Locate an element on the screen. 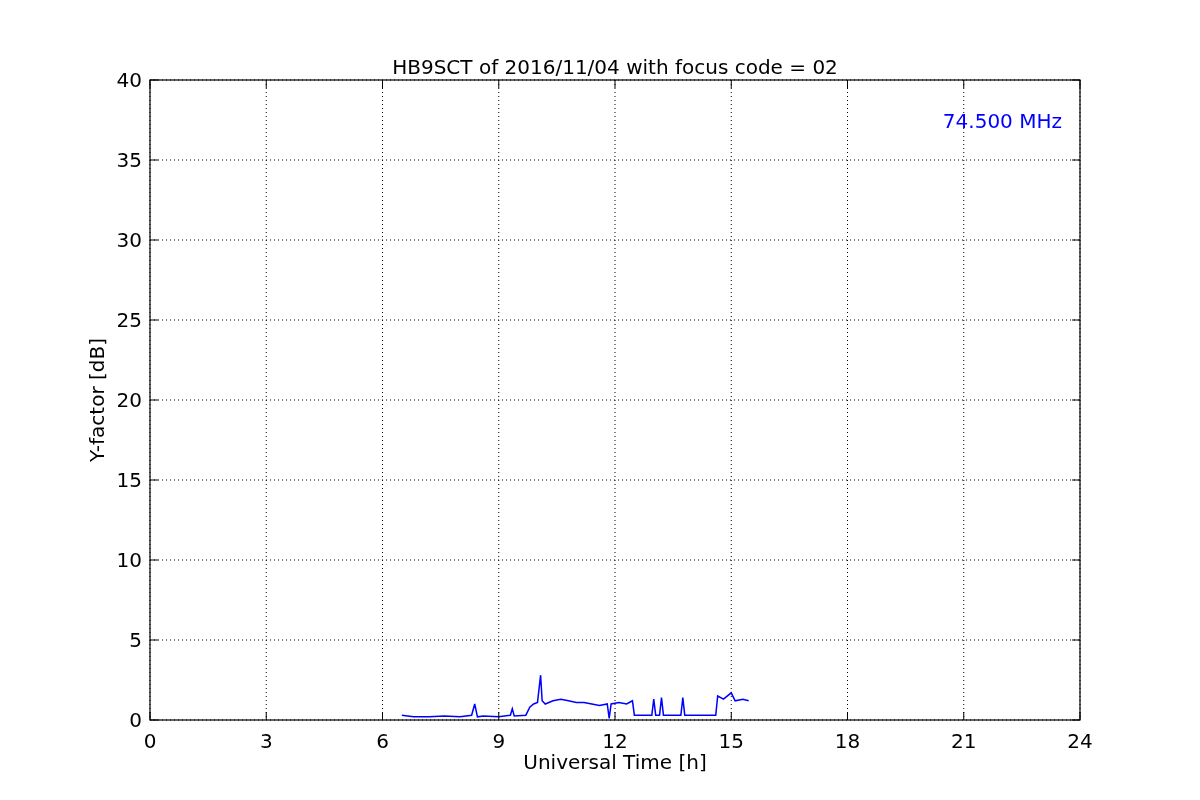  x-tick-label: 6 is located at coordinates (382, 741).